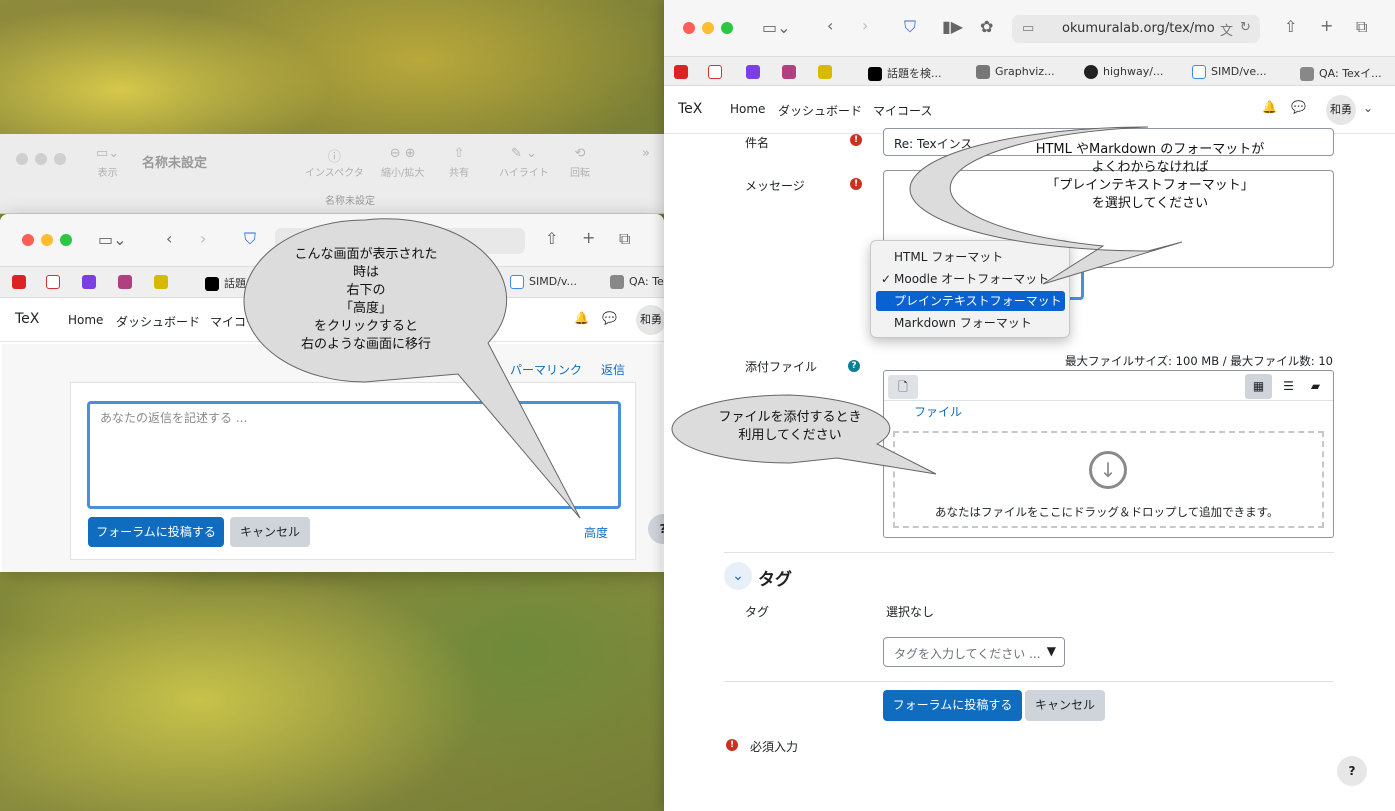 The height and width of the screenshot is (811, 1395). I want to click on chevron-down-icon: ⌄, so click(1368, 108).